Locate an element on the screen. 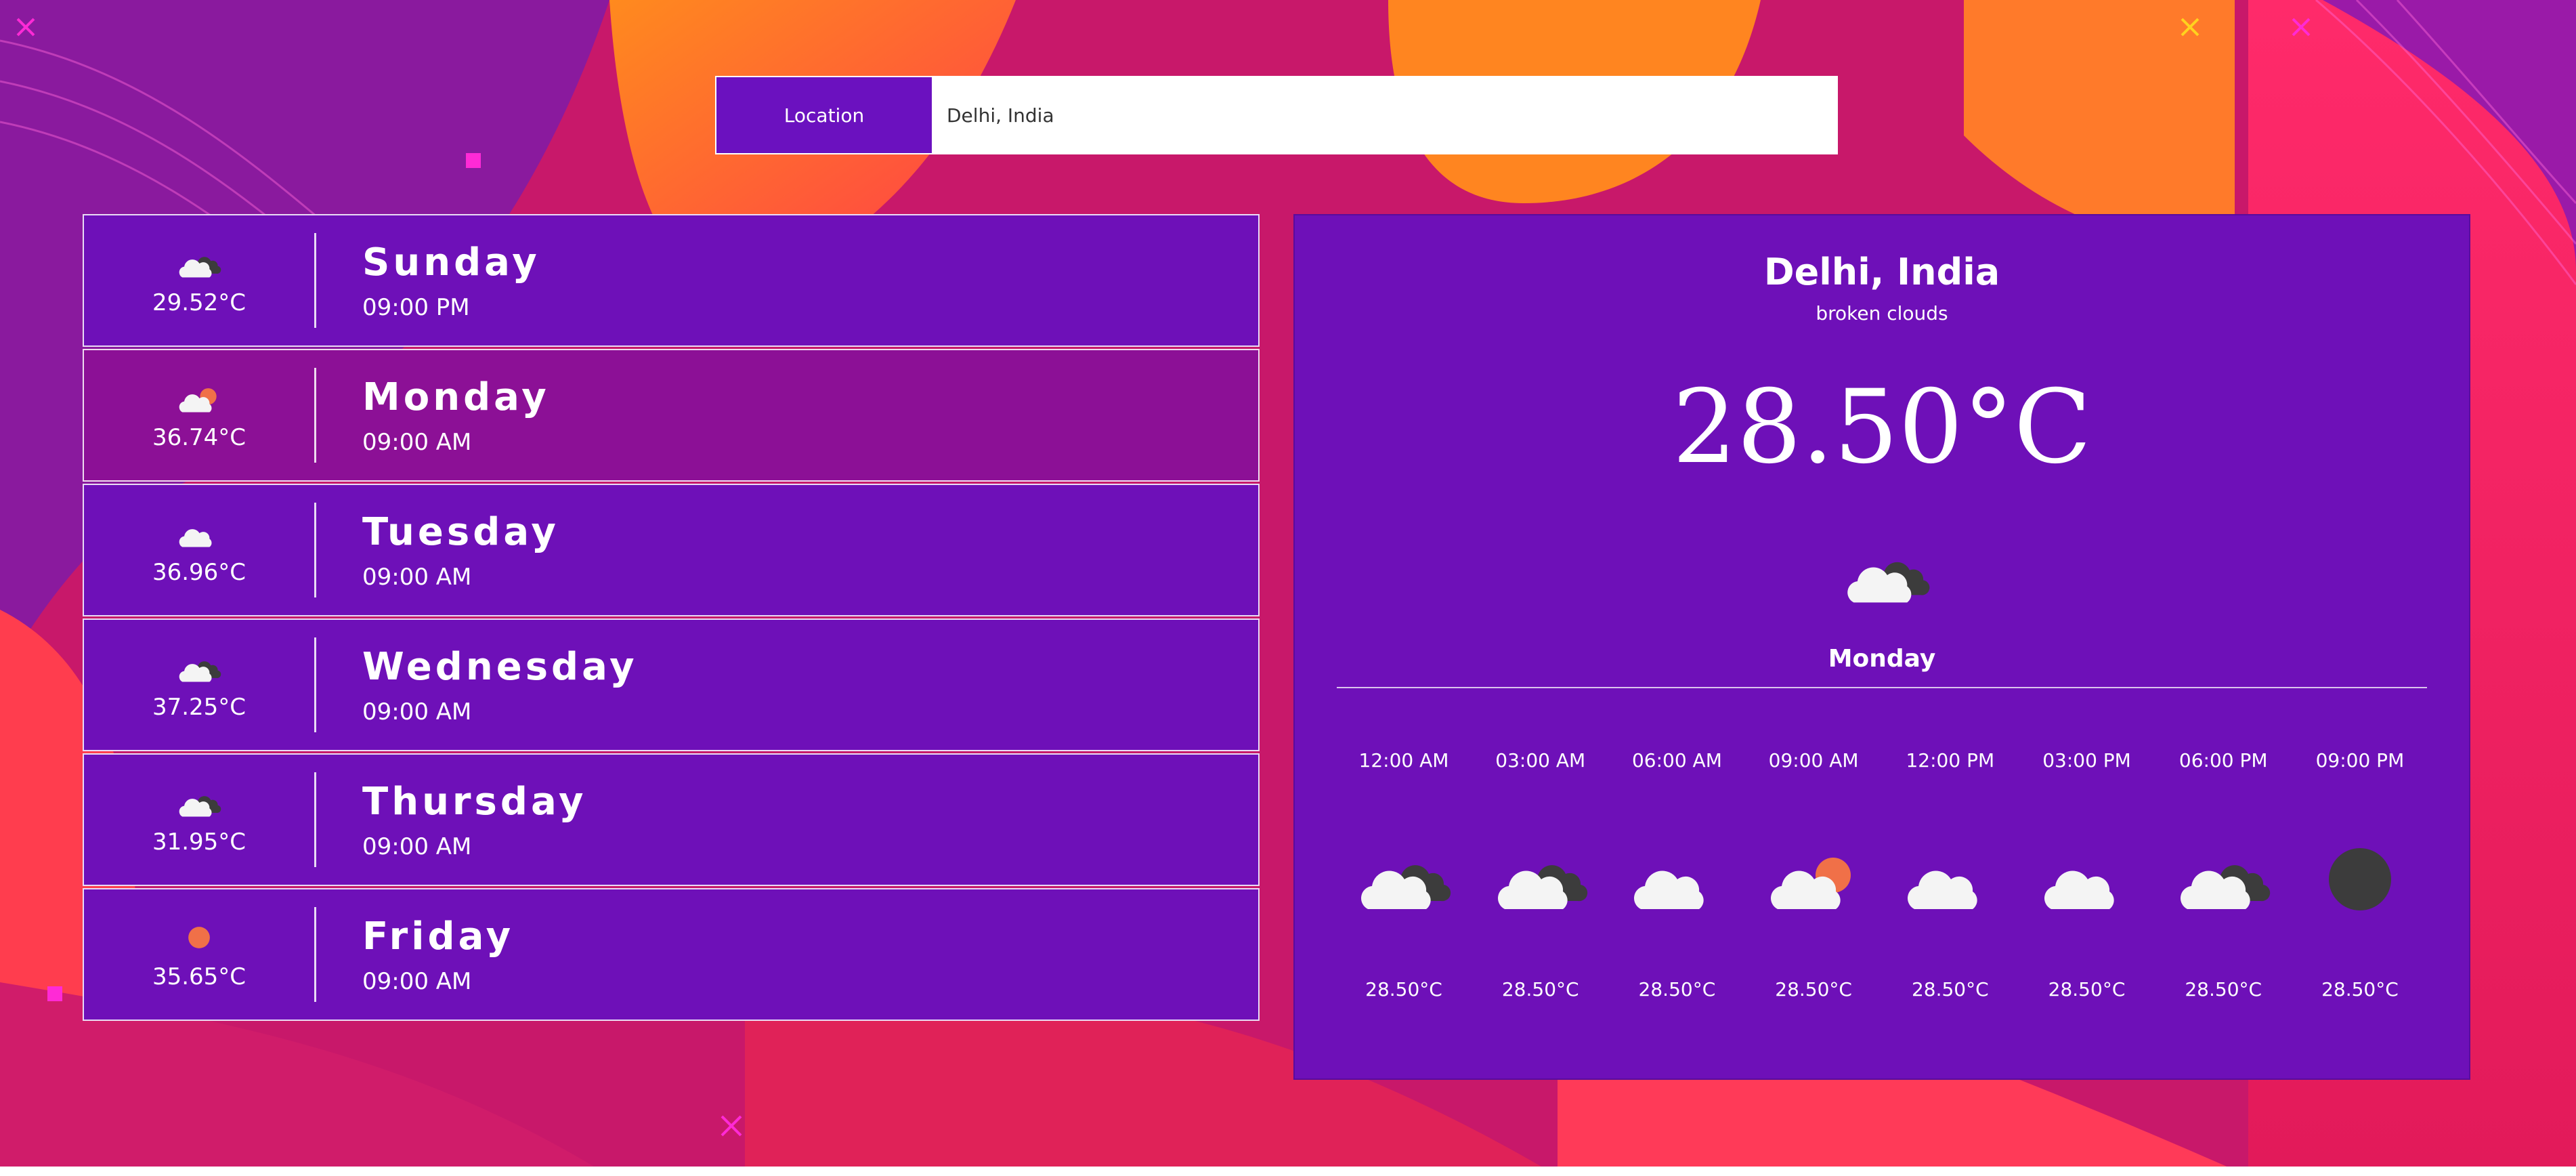 The width and height of the screenshot is (2576, 1176). forecast-summary: 29.52°C is located at coordinates (199, 280).